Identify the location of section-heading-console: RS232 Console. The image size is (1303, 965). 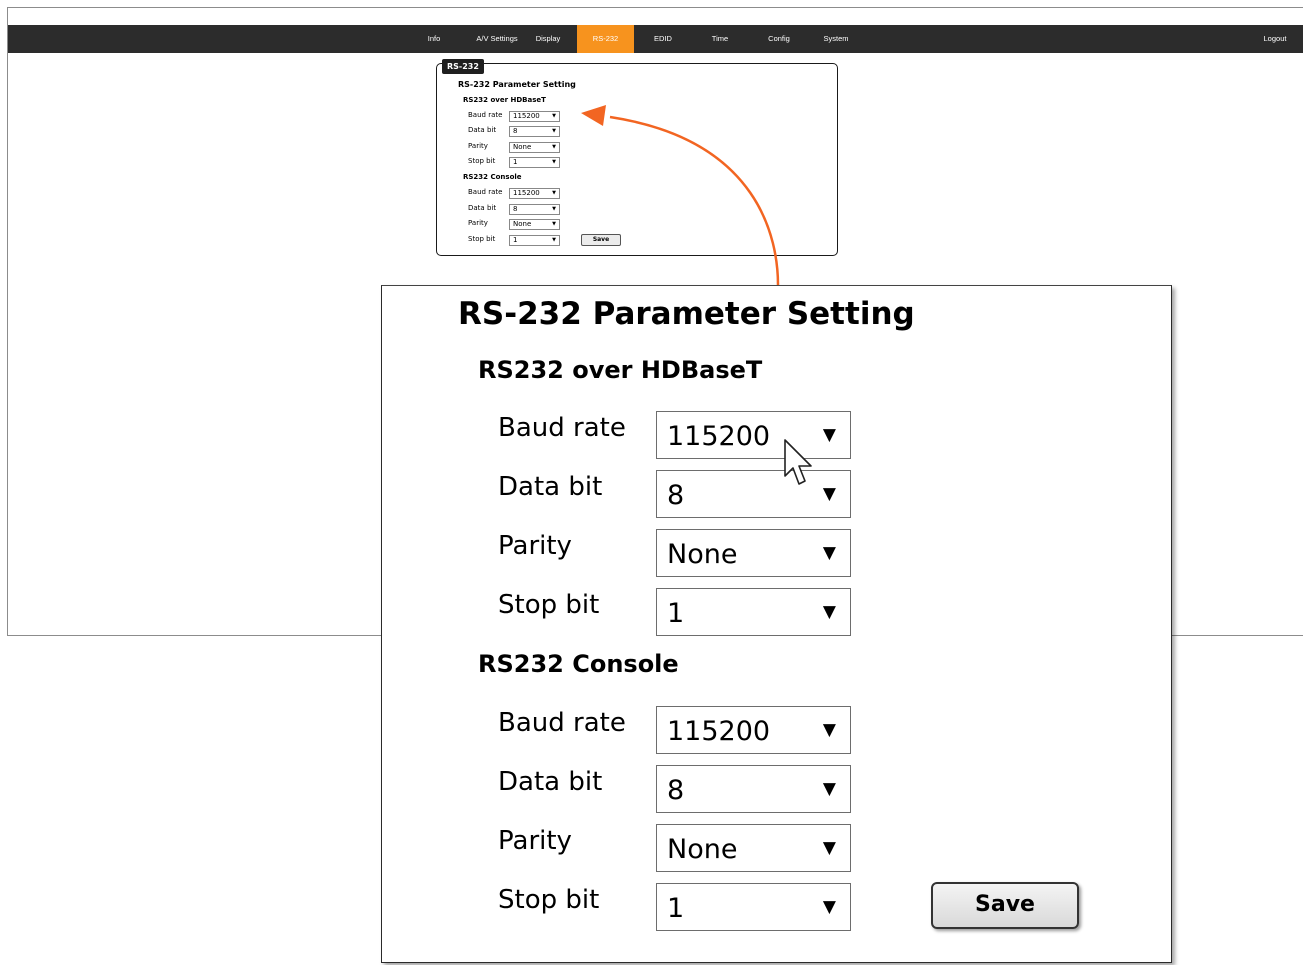
(578, 664).